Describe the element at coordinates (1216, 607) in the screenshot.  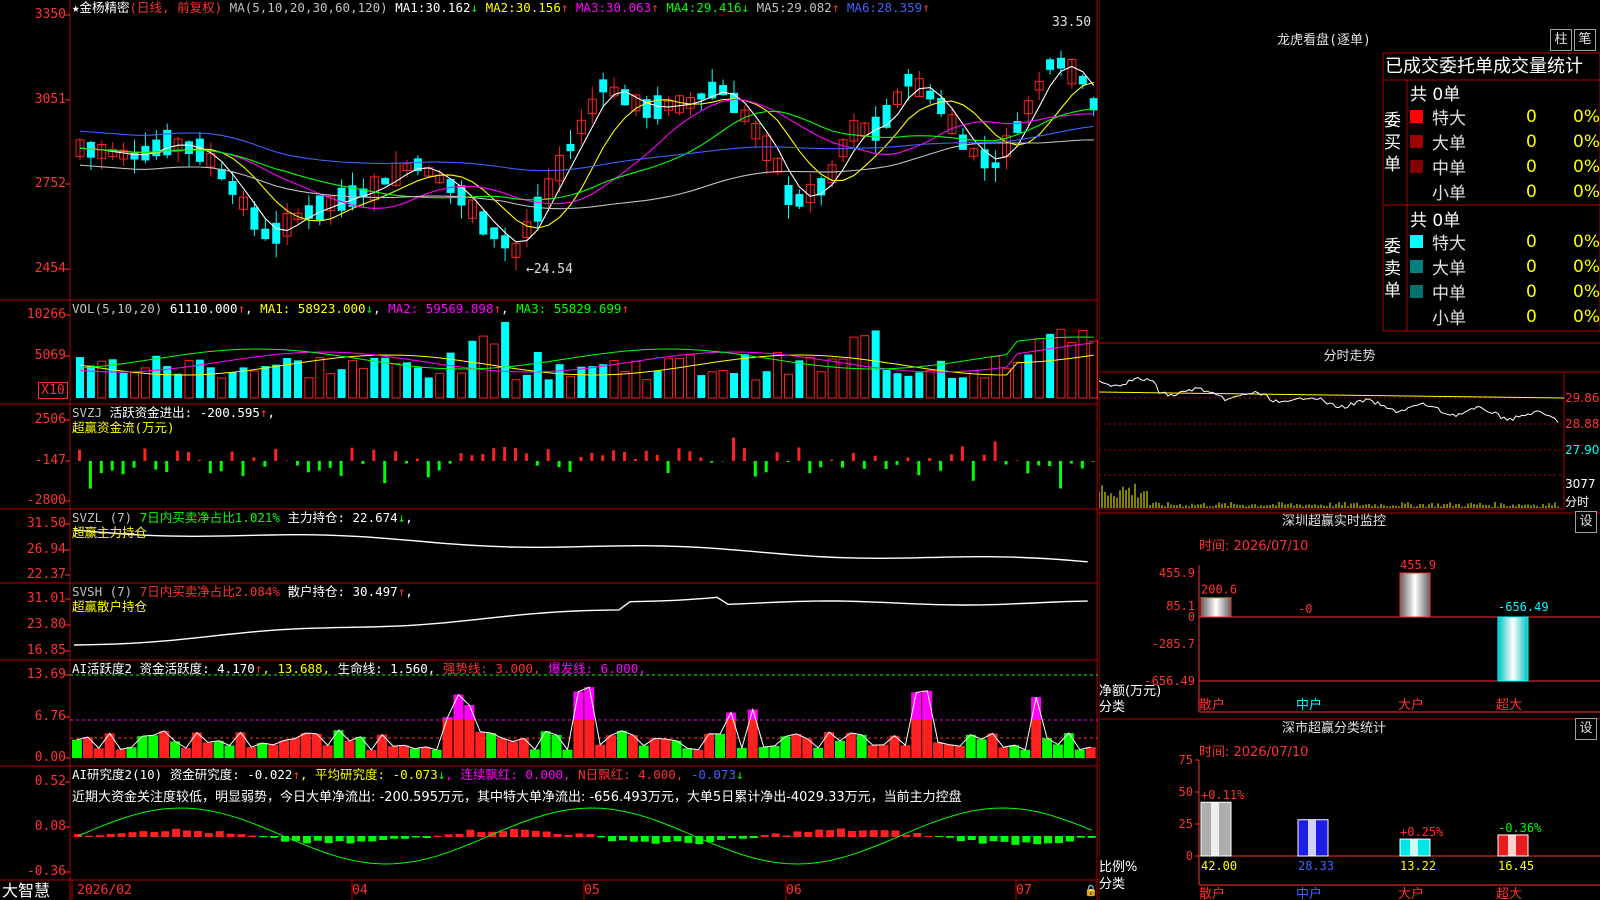
I see `szm-bar` at that location.